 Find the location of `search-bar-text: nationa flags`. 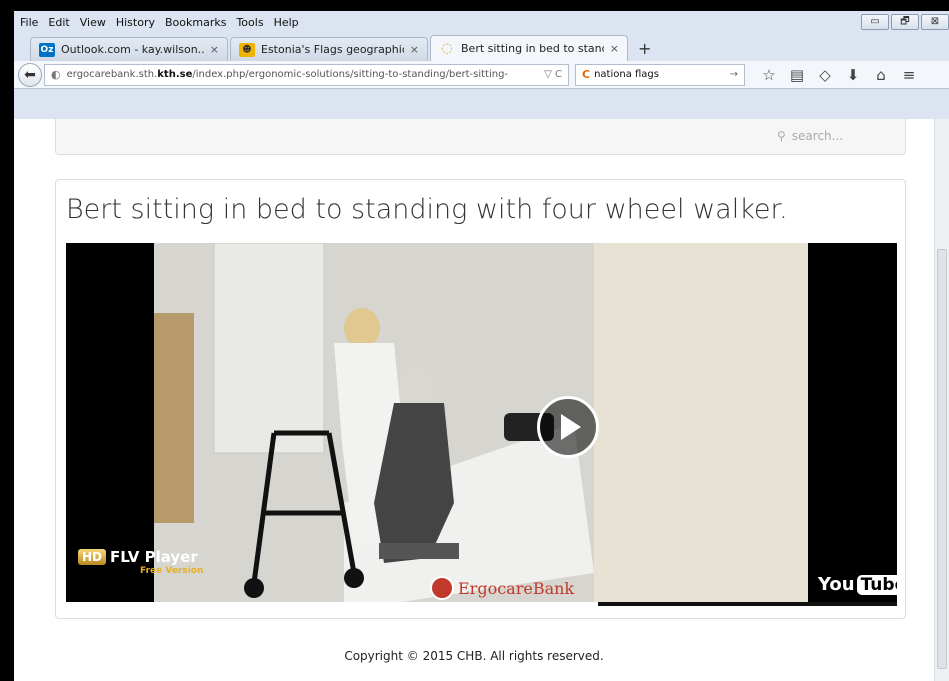

search-bar-text: nationa flags is located at coordinates (662, 74).